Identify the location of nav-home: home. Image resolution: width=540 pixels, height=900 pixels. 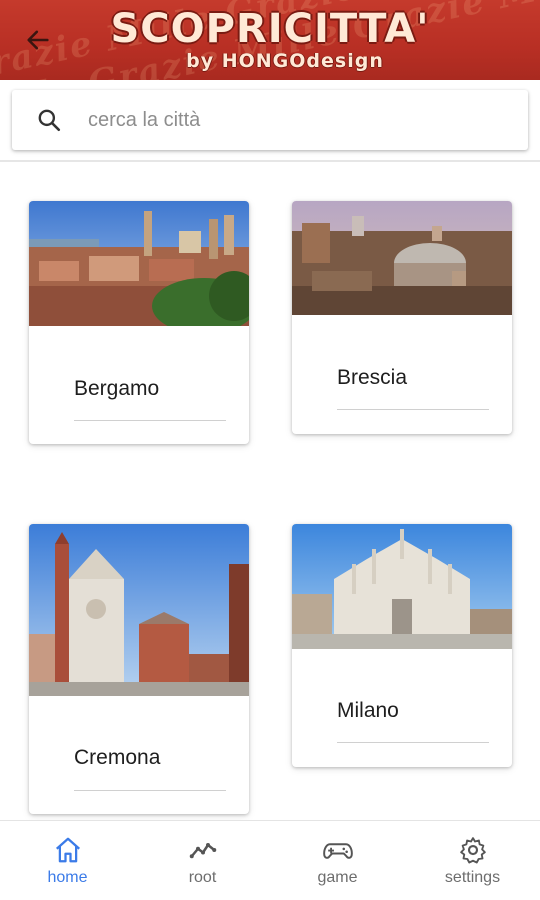
(67, 860).